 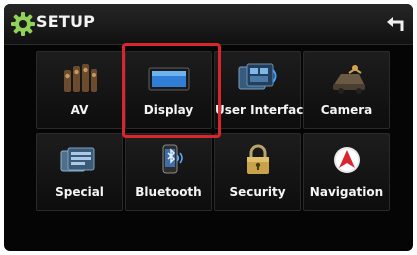 I want to click on menu-item-label: Navigation, so click(x=346, y=192).